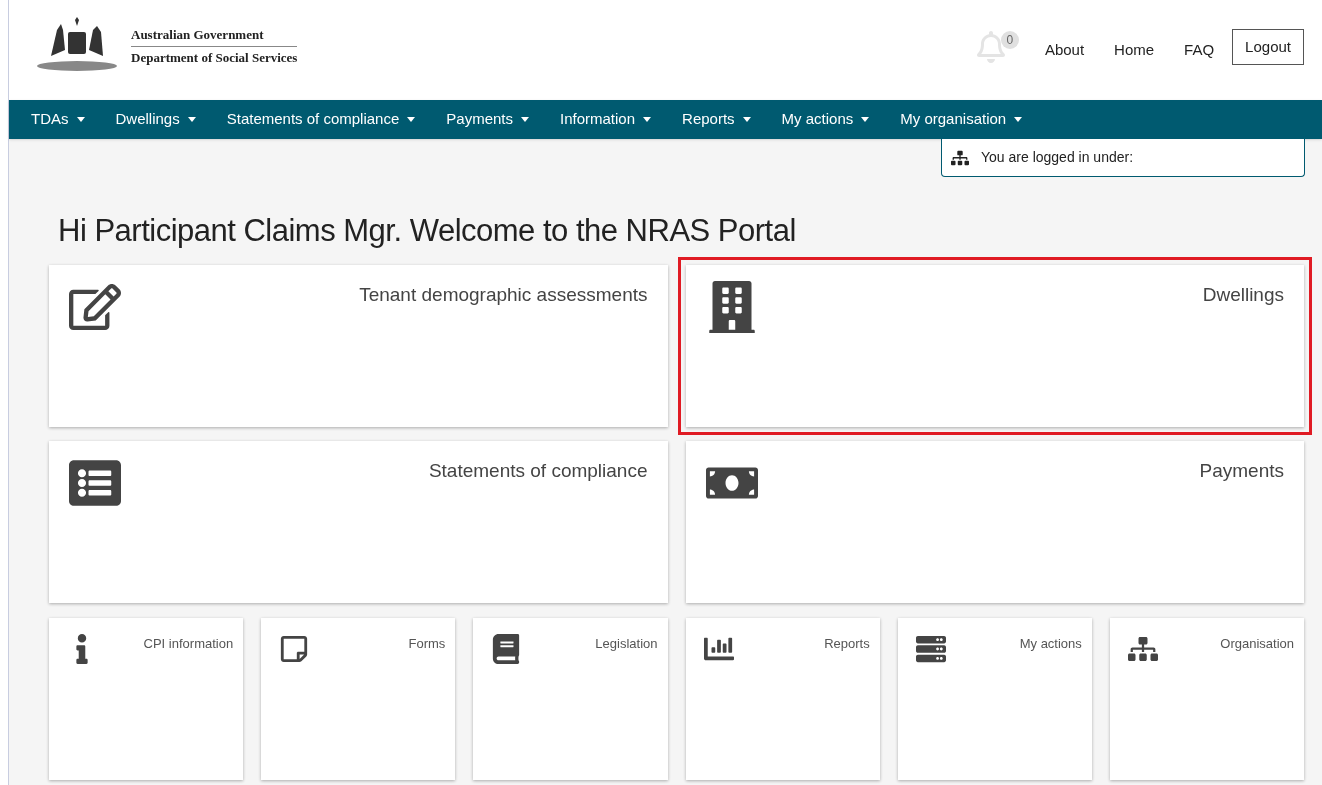 The image size is (1322, 785). I want to click on nav-menu-item: TDAs, so click(58, 119).